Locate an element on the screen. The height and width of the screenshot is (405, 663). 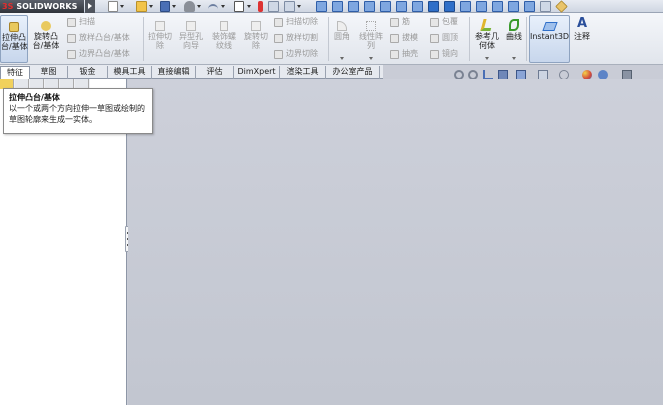
extrude-cut-button: 拉伸切 除 is located at coordinates (160, 39).